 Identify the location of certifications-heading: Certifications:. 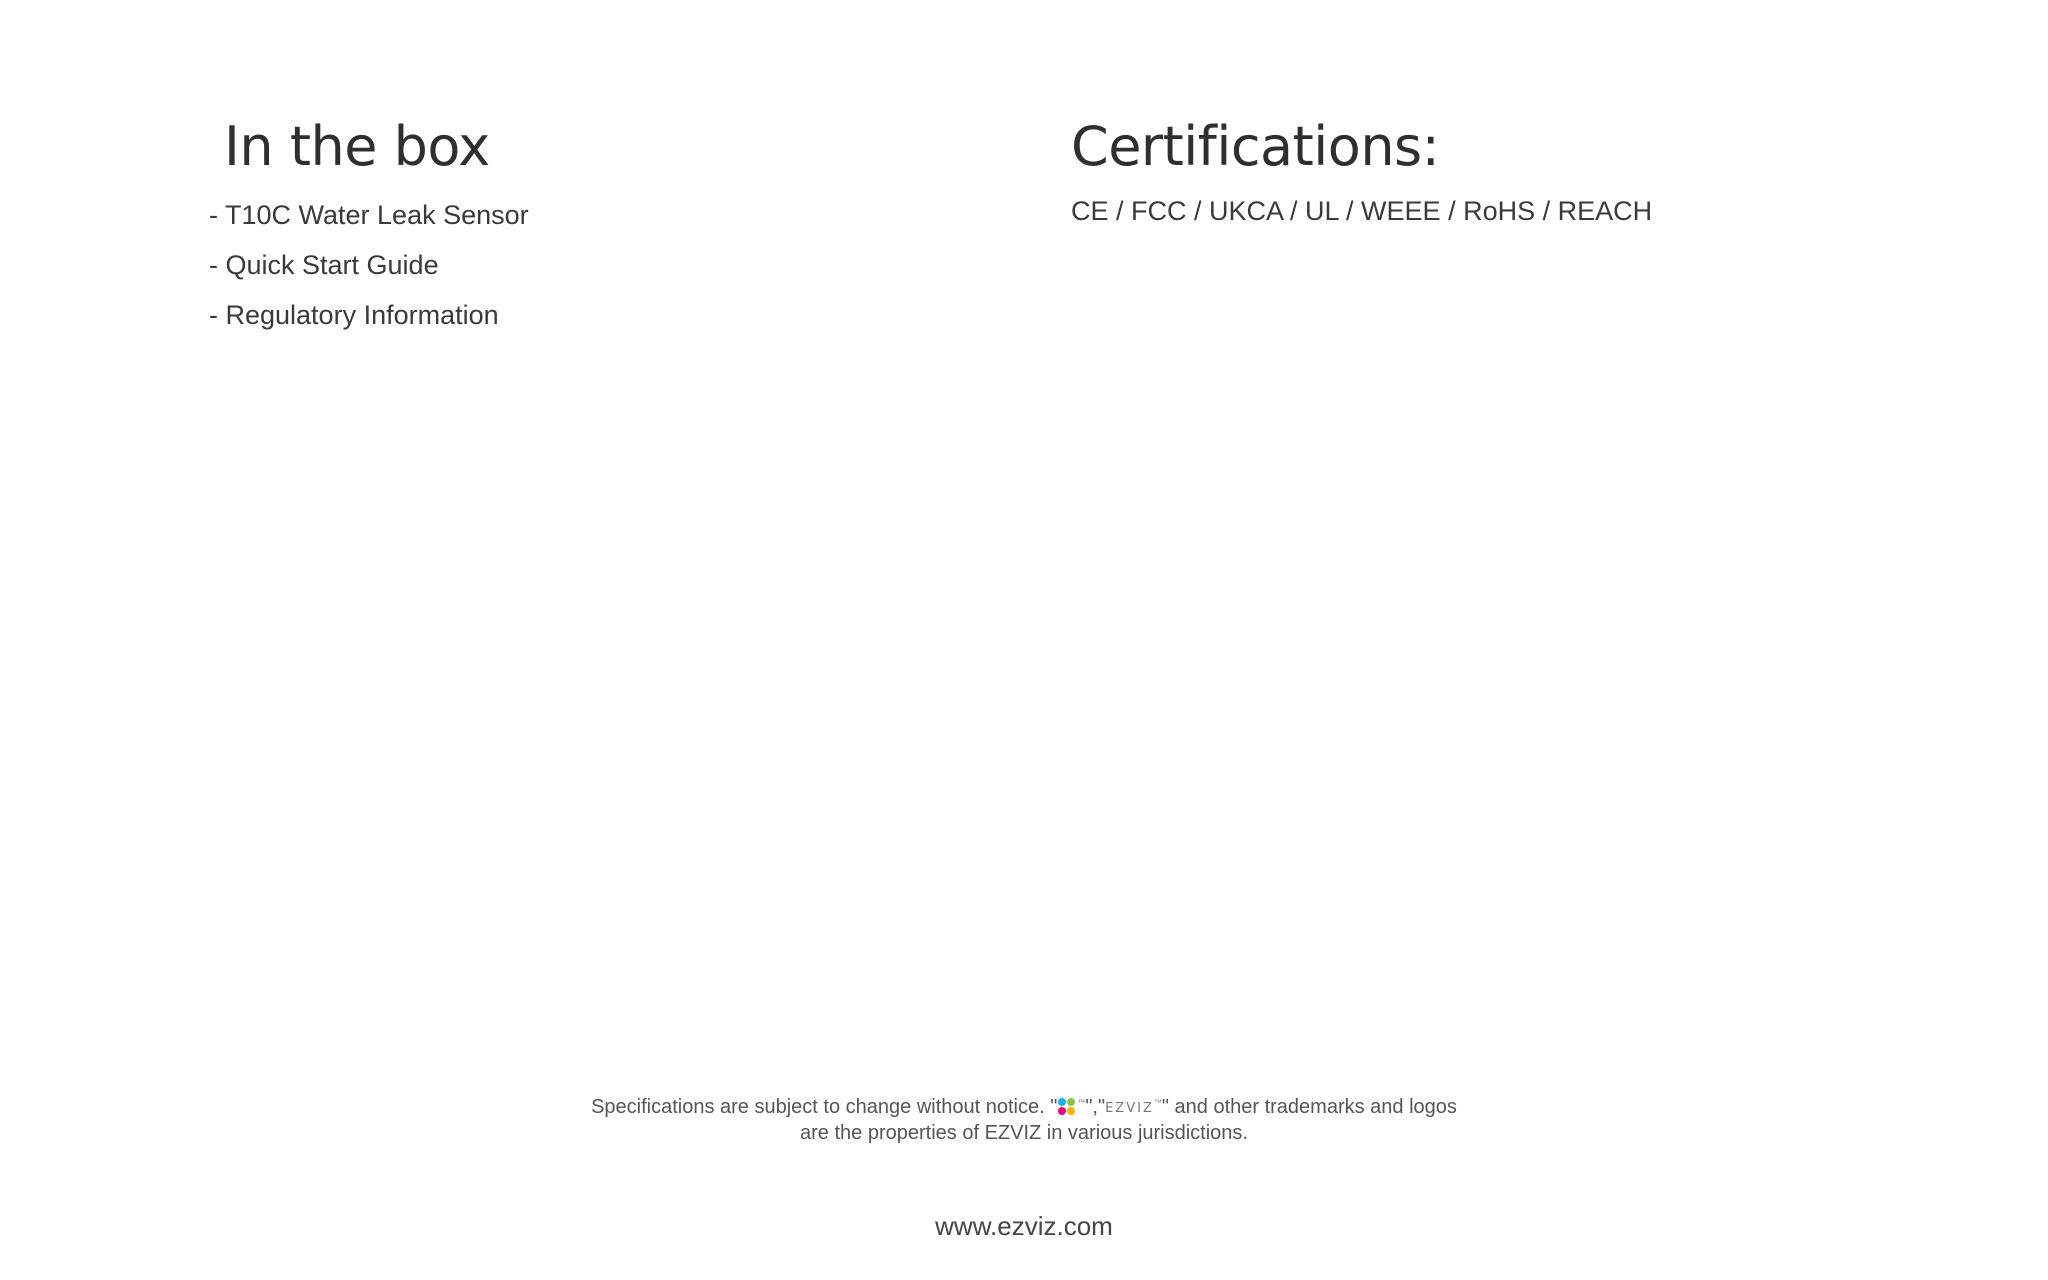
(1255, 146).